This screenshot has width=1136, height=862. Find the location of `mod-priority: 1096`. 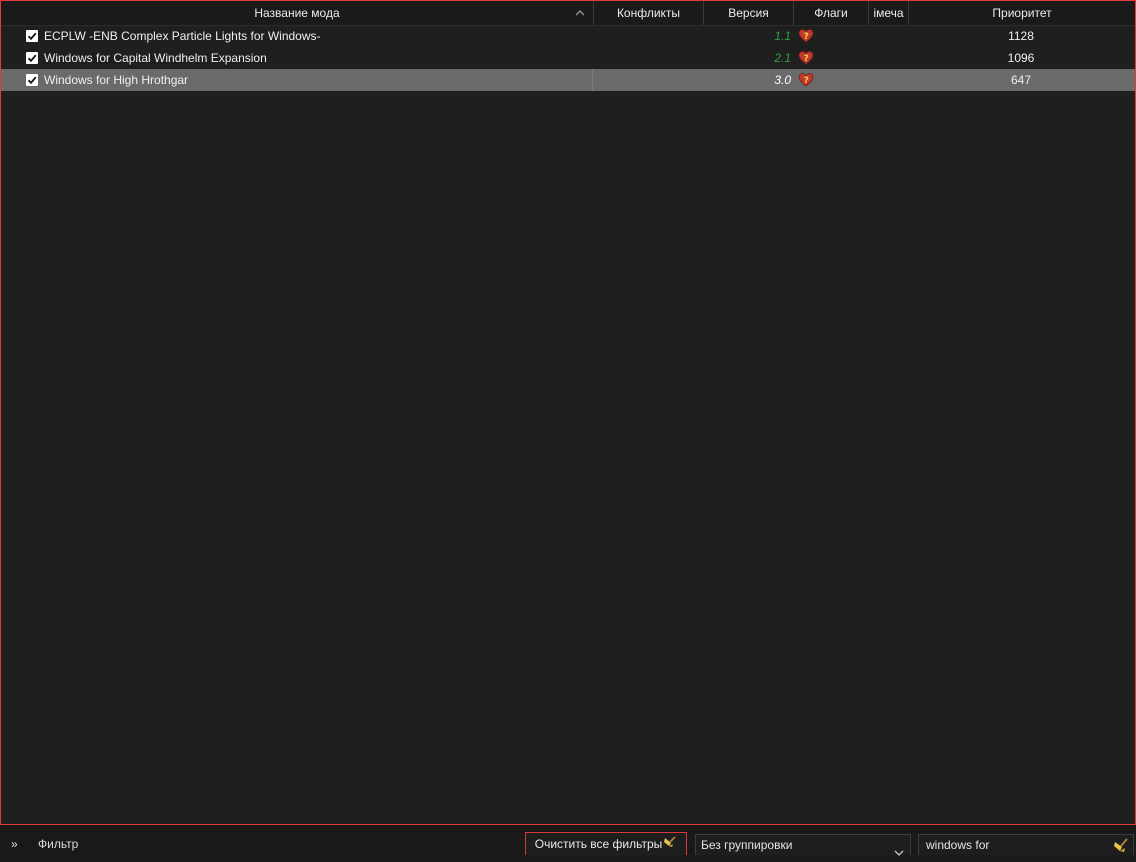

mod-priority: 1096 is located at coordinates (1021, 58).